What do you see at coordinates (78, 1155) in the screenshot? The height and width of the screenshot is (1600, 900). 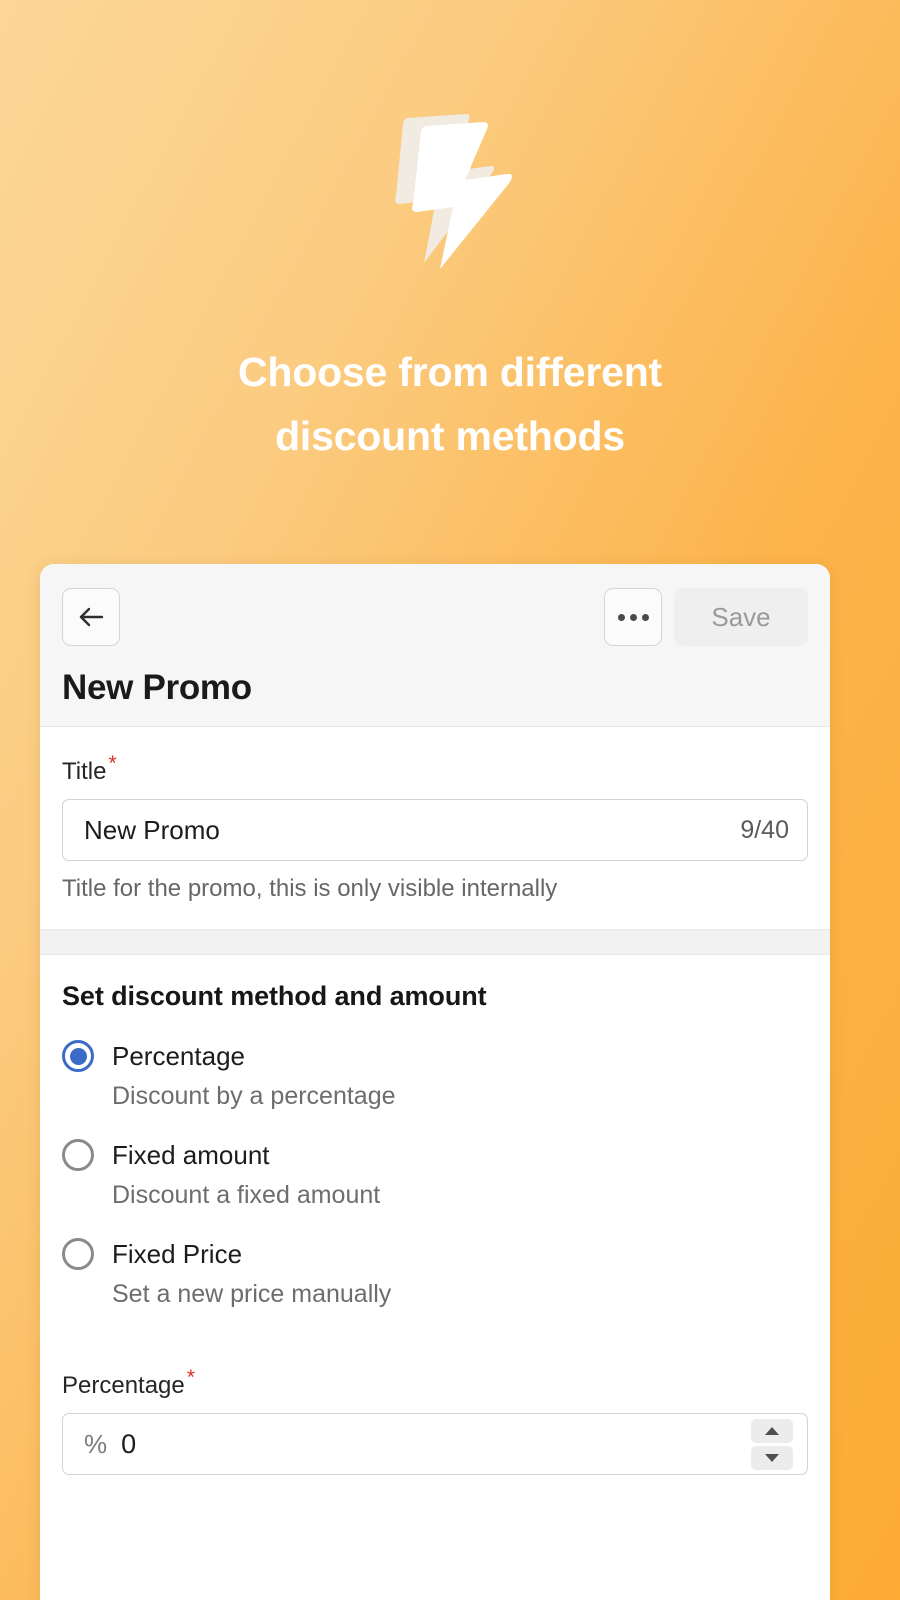 I see `radio-button-fixed-amount` at bounding box center [78, 1155].